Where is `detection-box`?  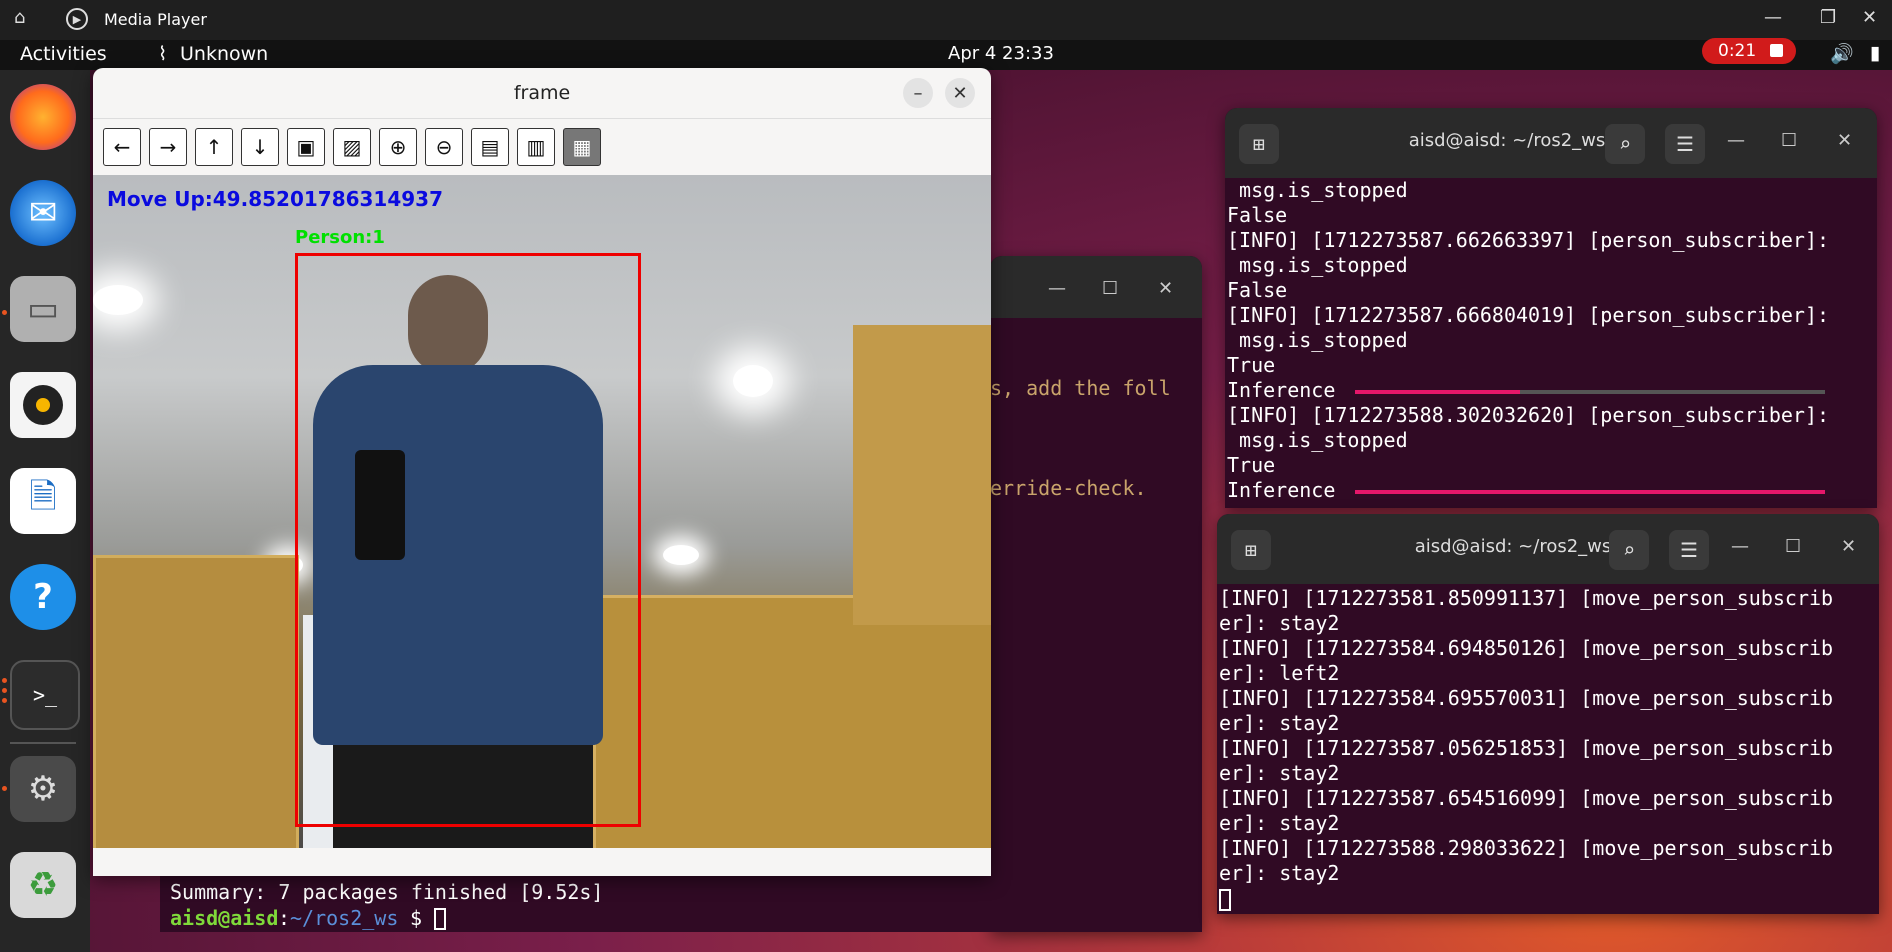
detection-box is located at coordinates (468, 540).